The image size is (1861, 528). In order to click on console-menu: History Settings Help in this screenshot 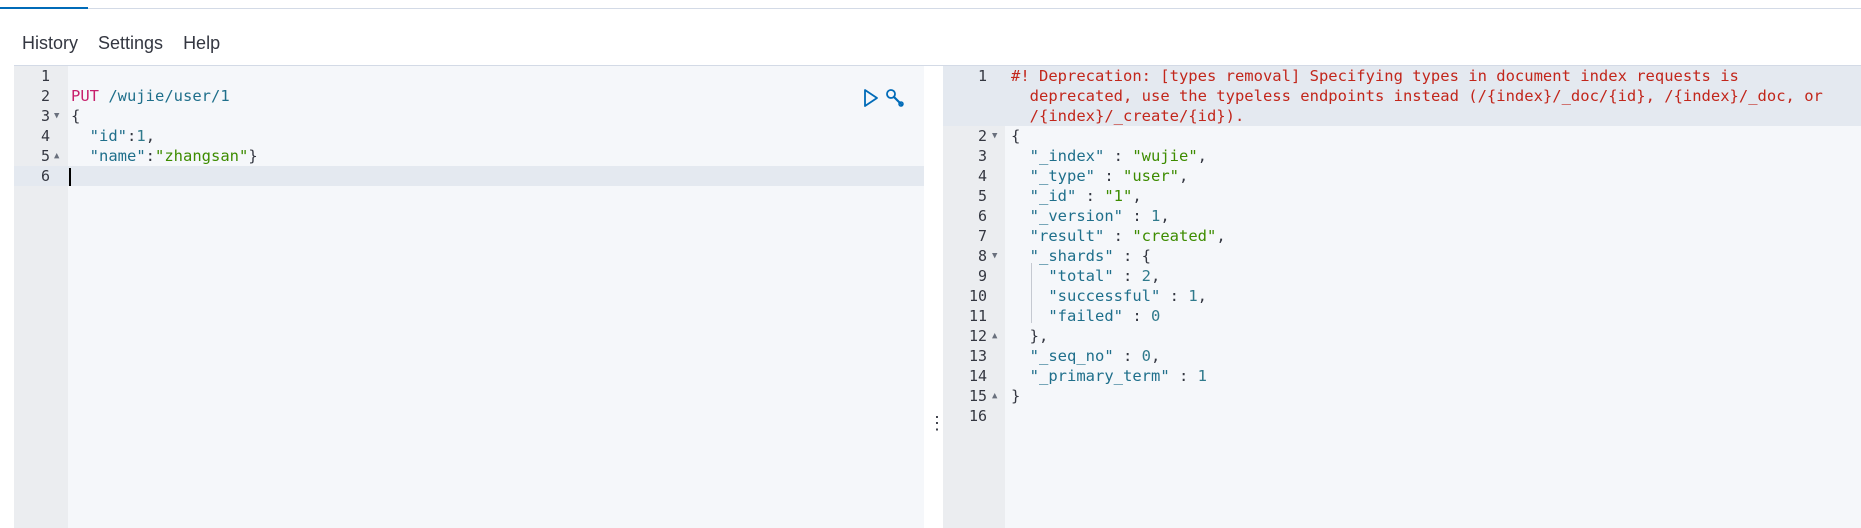, I will do `click(121, 43)`.